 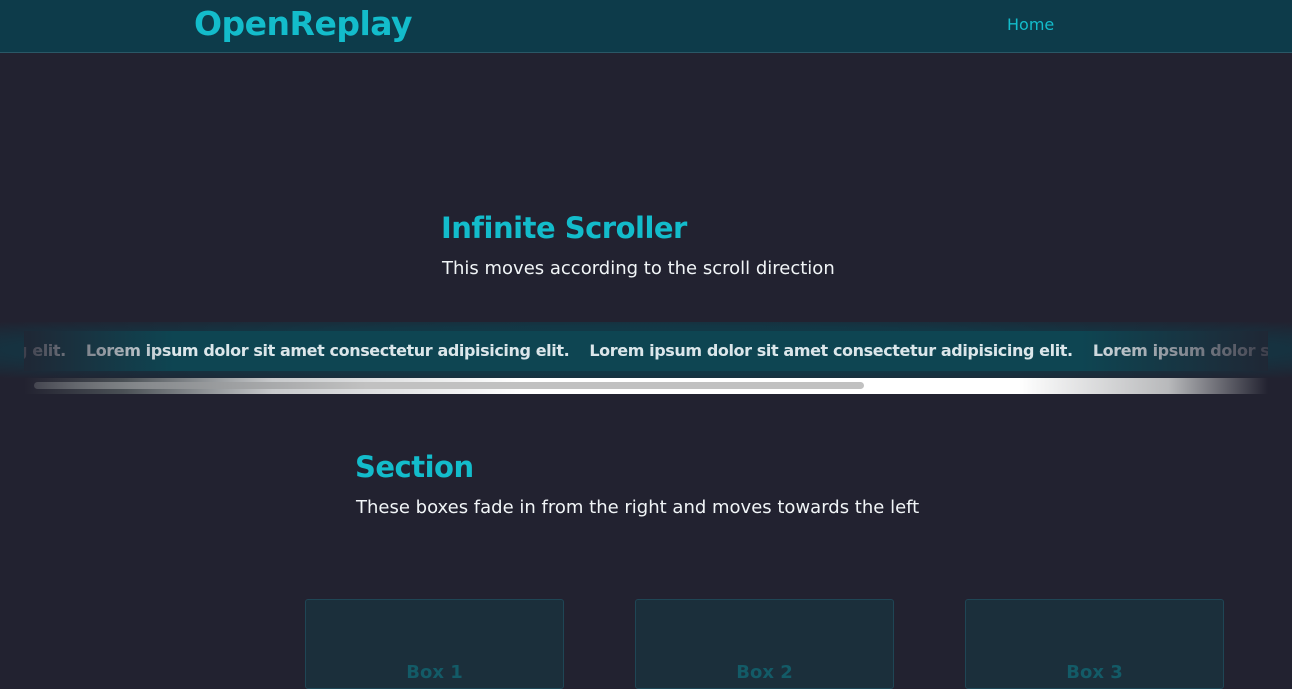 What do you see at coordinates (449, 385) in the screenshot?
I see `scrollbar-thumb` at bounding box center [449, 385].